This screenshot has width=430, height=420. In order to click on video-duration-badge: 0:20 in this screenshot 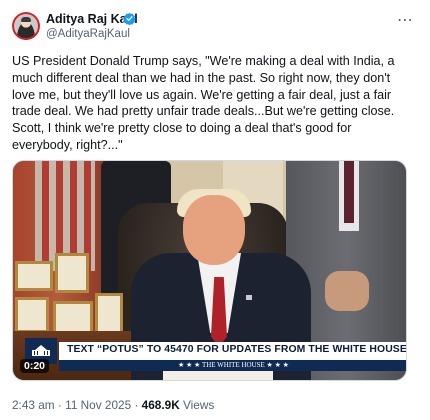, I will do `click(35, 366)`.